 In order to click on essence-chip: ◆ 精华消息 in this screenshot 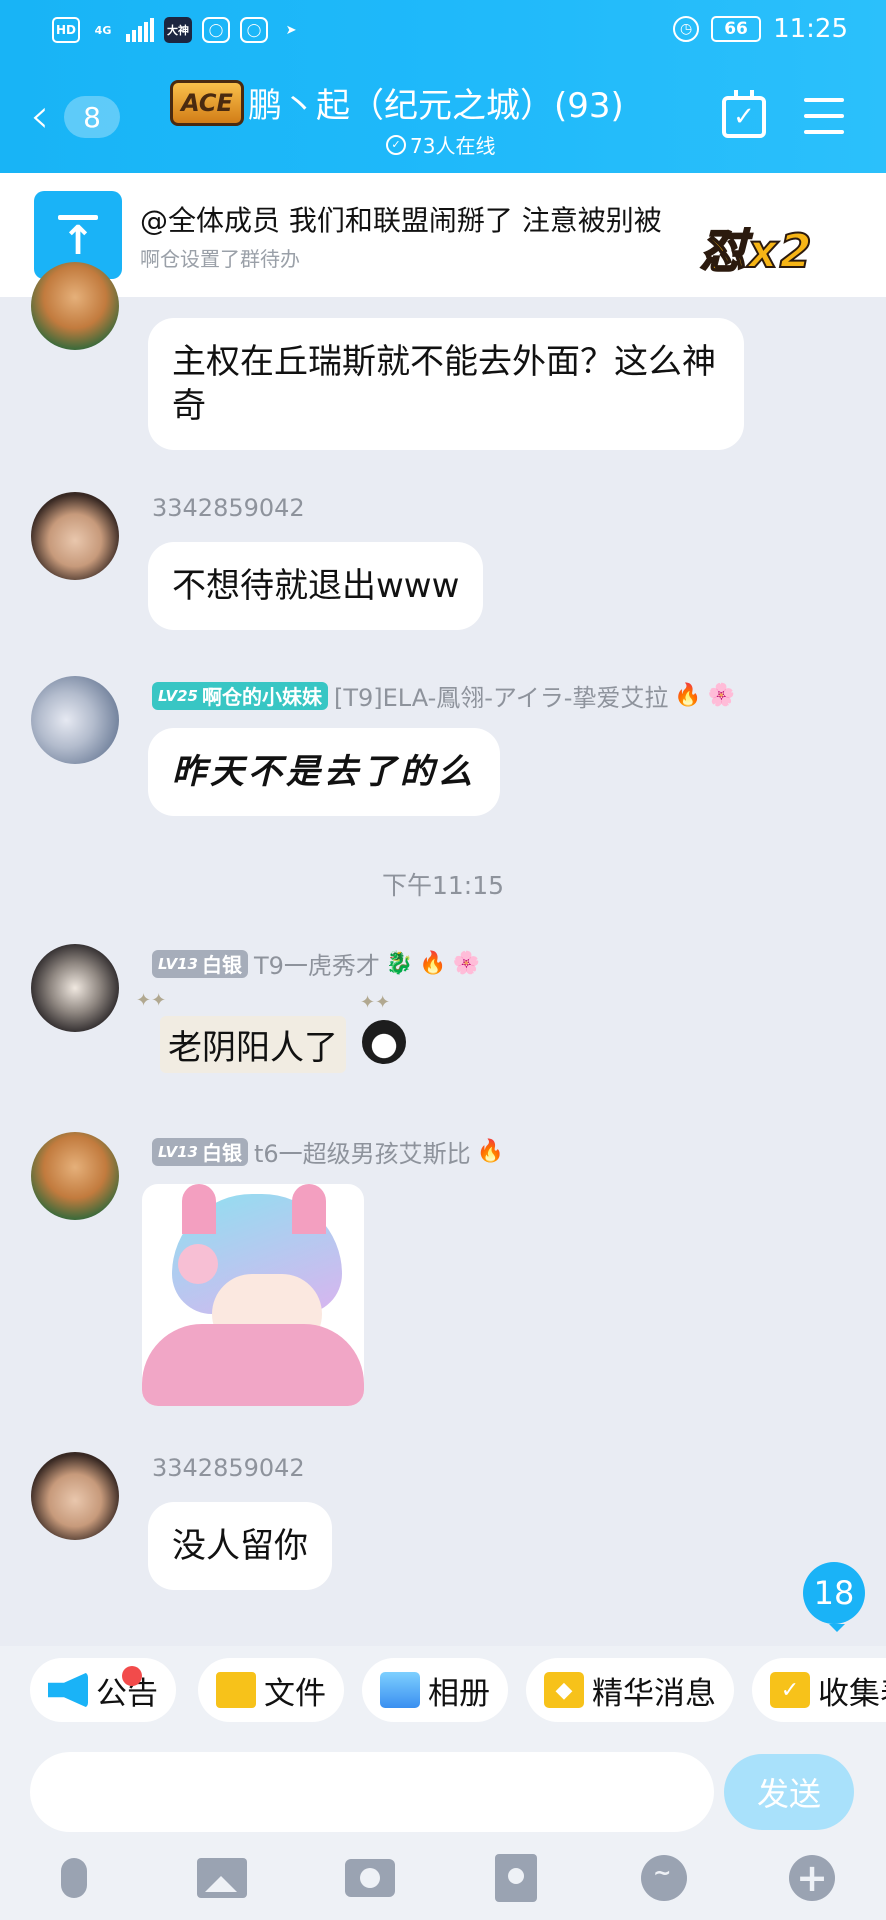, I will do `click(630, 1690)`.